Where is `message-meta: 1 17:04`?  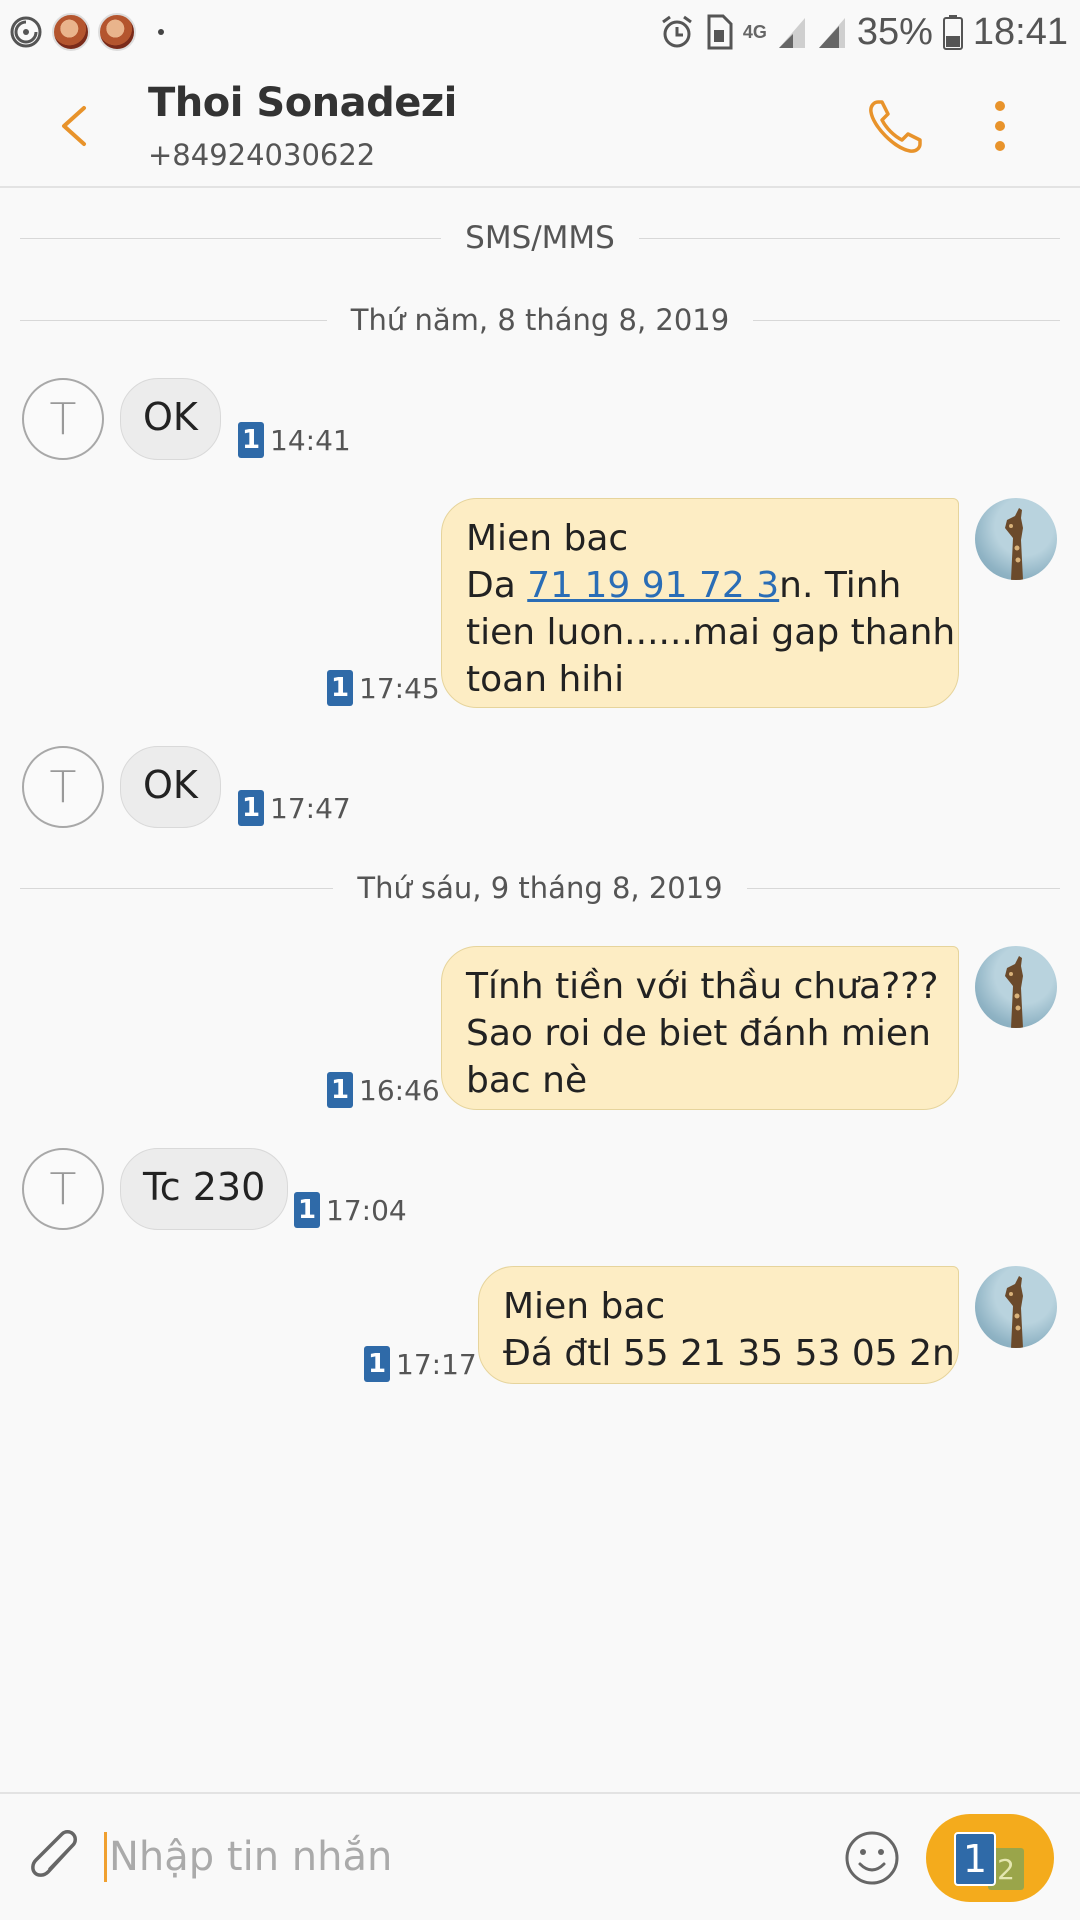
message-meta: 1 17:04 is located at coordinates (350, 1210).